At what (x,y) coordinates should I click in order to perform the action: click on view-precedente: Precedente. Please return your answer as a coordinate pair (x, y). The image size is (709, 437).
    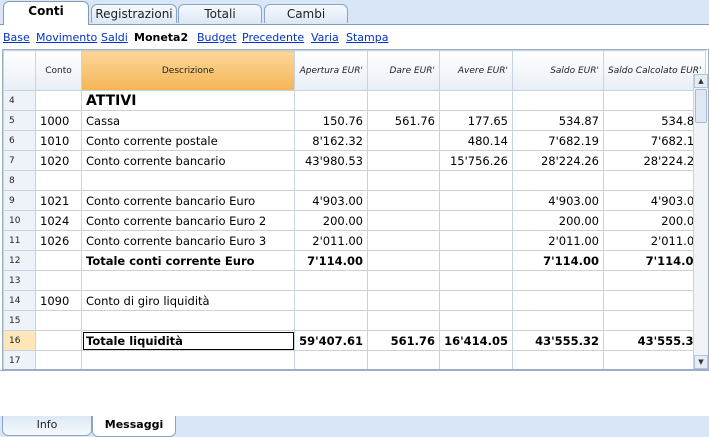
    Looking at the image, I should click on (273, 37).